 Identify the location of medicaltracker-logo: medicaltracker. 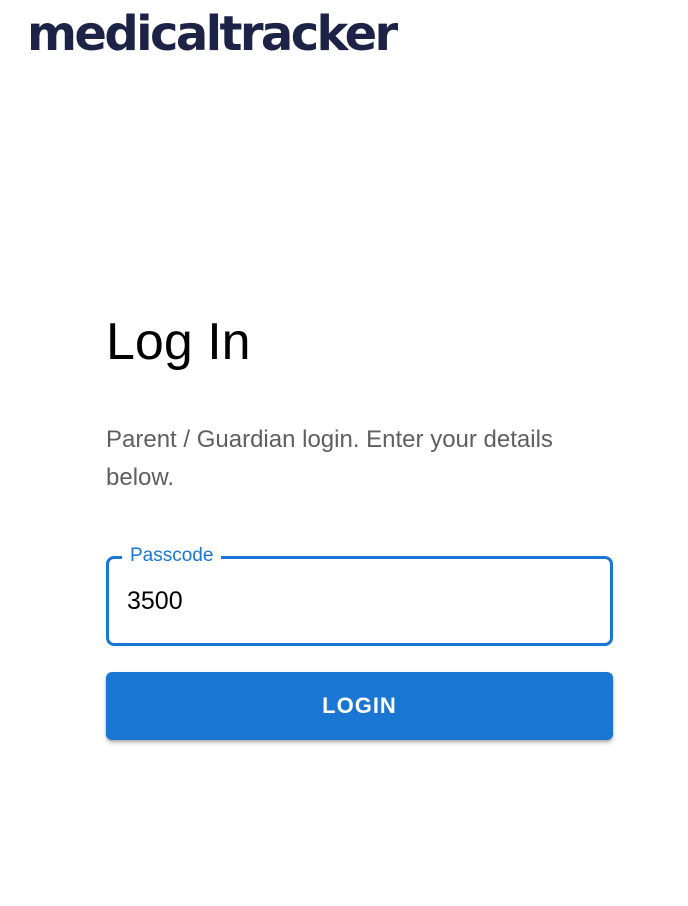
(212, 34).